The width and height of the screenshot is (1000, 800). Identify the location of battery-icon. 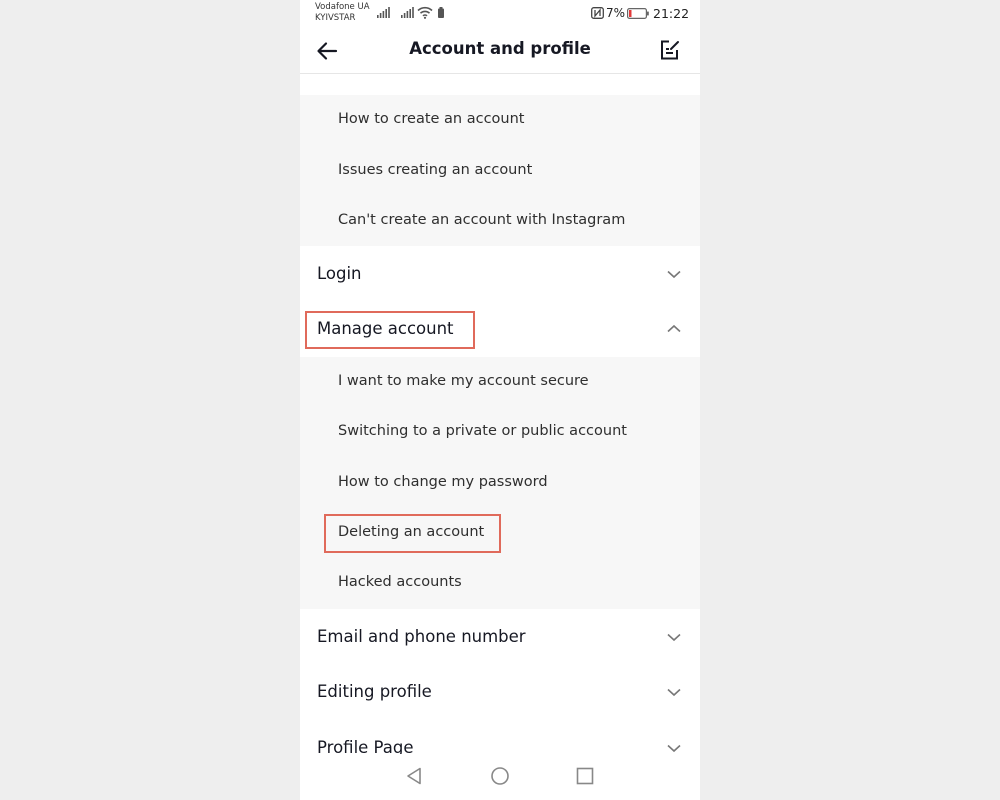
(638, 13).